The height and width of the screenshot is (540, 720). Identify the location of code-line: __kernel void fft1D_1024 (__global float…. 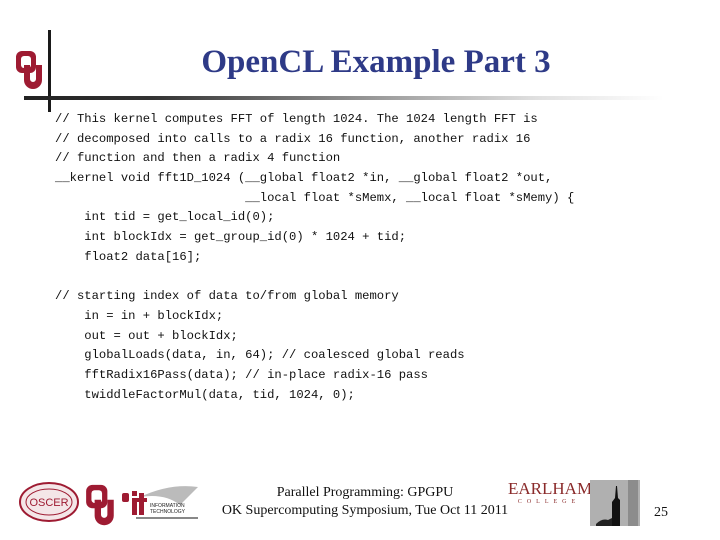
(304, 178).